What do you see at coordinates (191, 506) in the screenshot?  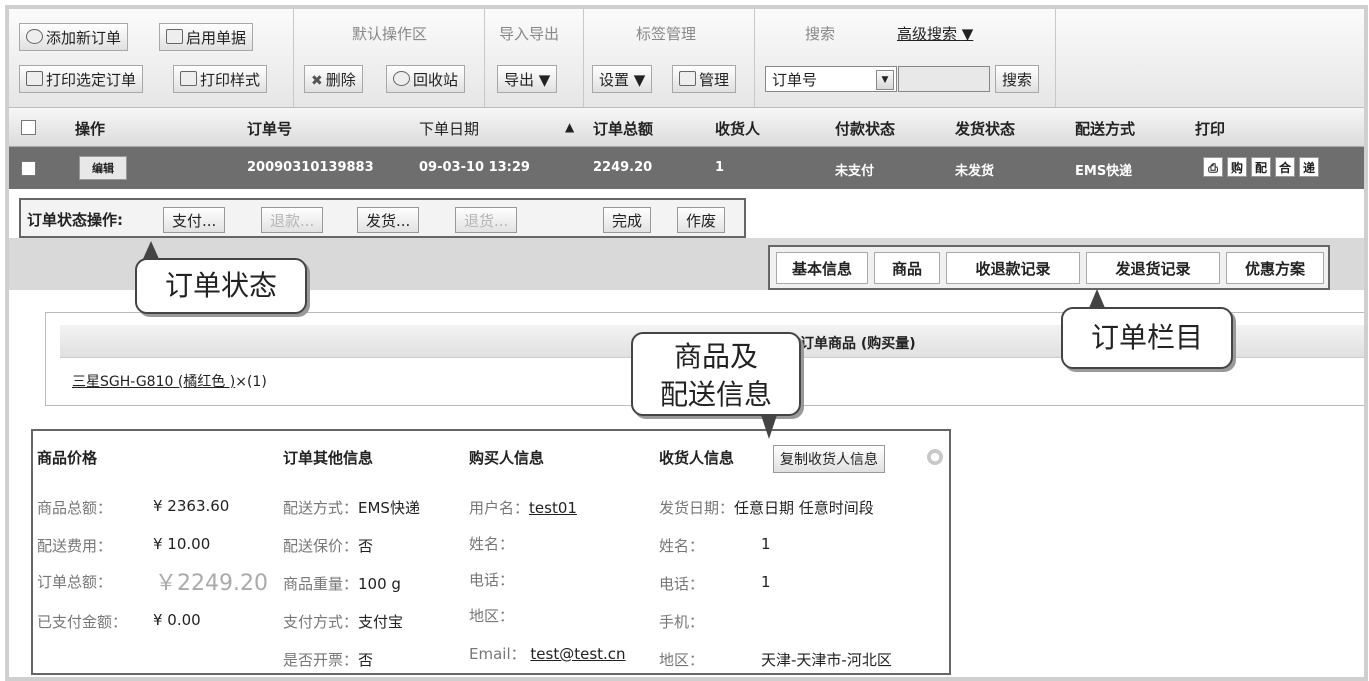 I see `price-value: ¥ 2363.60` at bounding box center [191, 506].